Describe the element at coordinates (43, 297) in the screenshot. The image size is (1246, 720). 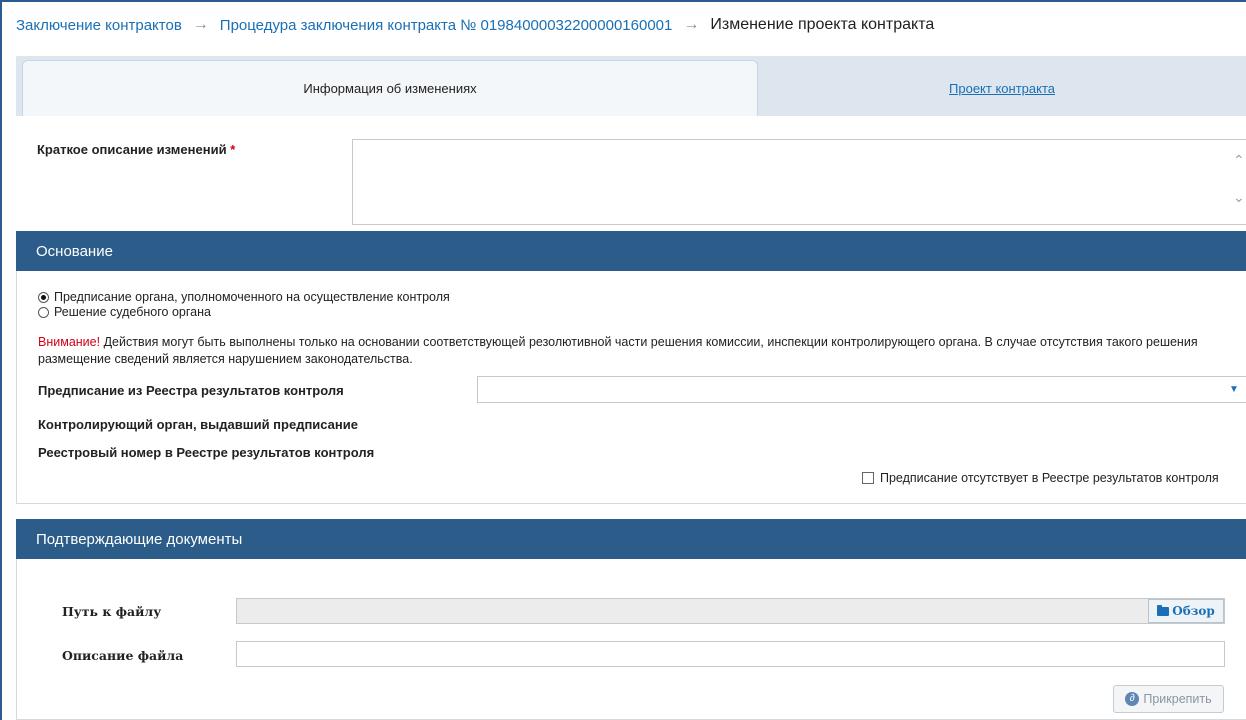
I see `radio-selected-icon` at that location.